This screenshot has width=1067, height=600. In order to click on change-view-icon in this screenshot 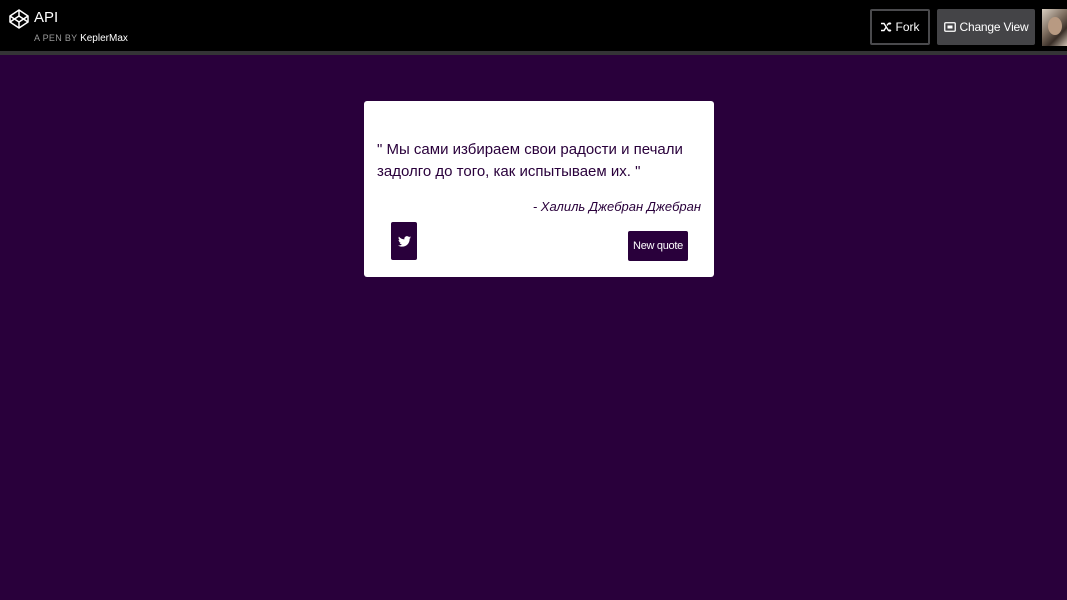, I will do `click(949, 27)`.